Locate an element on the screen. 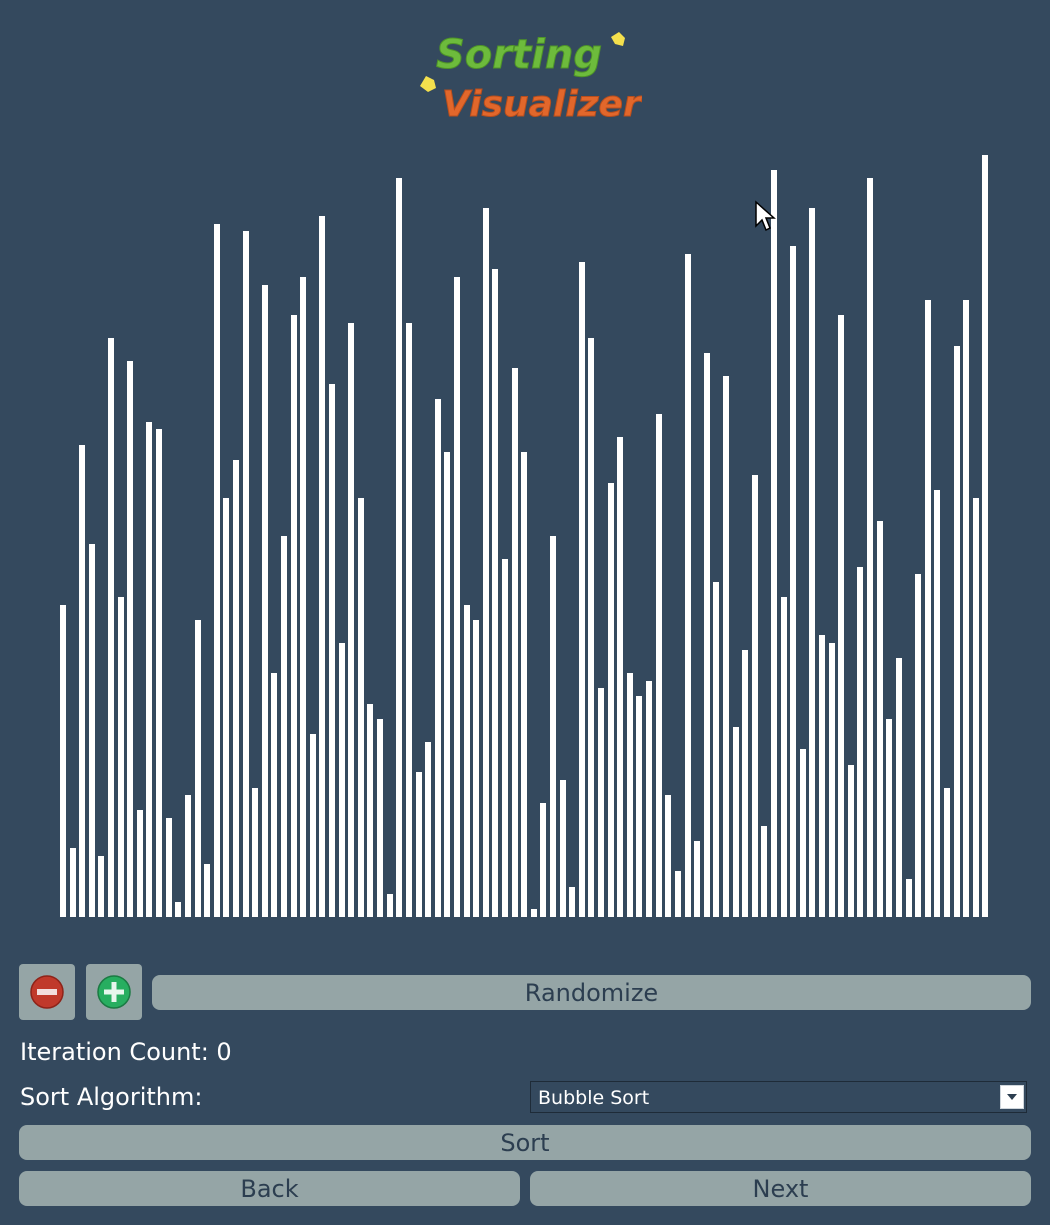  logo-line-1: Sorting is located at coordinates (519, 55).